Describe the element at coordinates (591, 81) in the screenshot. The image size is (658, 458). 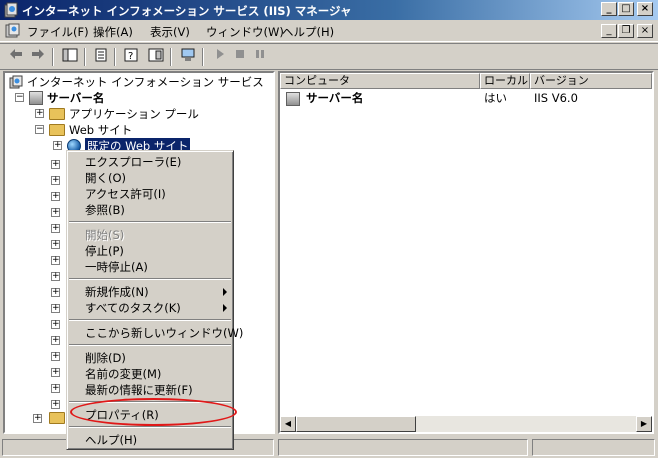
I see `column-header-version: バージョン` at that location.